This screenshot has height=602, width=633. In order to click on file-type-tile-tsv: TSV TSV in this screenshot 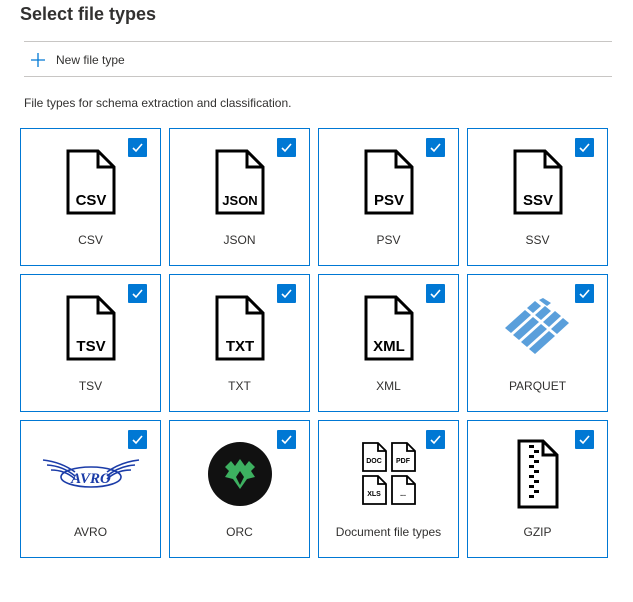, I will do `click(90, 343)`.